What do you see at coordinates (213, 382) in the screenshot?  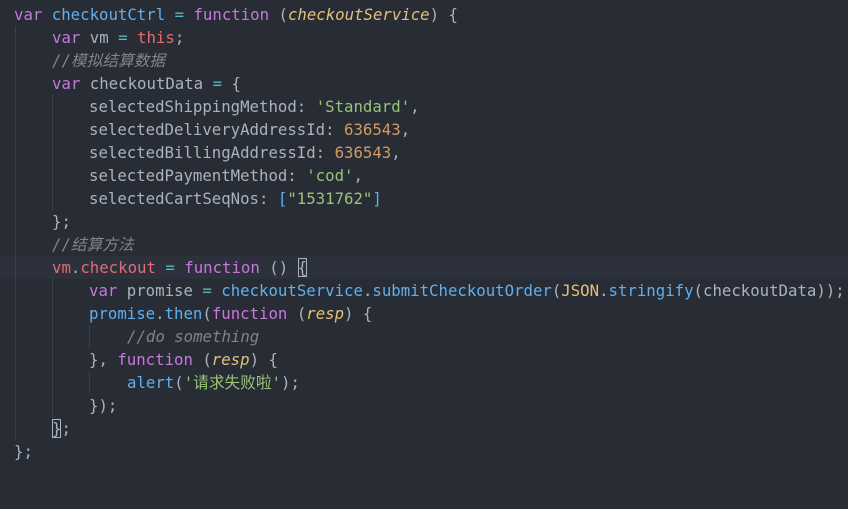 I see `code-text: alert('请求失败啦');` at bounding box center [213, 382].